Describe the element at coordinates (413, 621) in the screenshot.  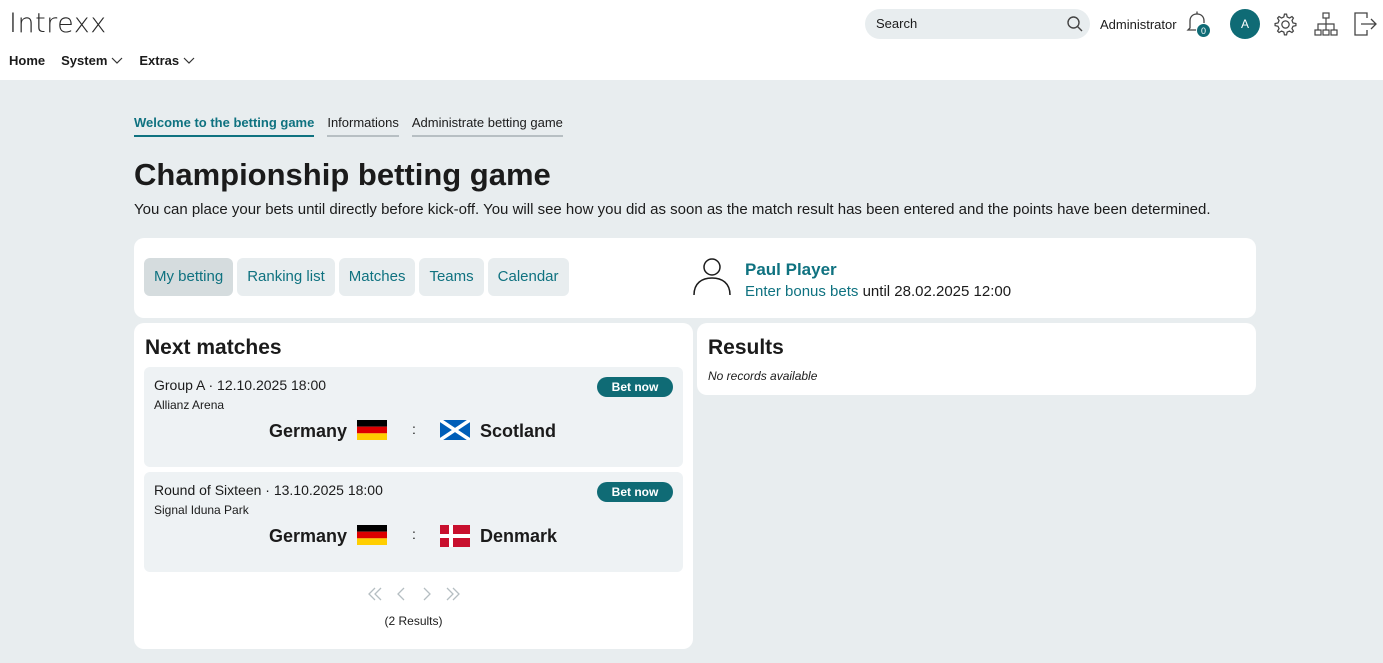
I see `results-count: (2 Results)` at that location.